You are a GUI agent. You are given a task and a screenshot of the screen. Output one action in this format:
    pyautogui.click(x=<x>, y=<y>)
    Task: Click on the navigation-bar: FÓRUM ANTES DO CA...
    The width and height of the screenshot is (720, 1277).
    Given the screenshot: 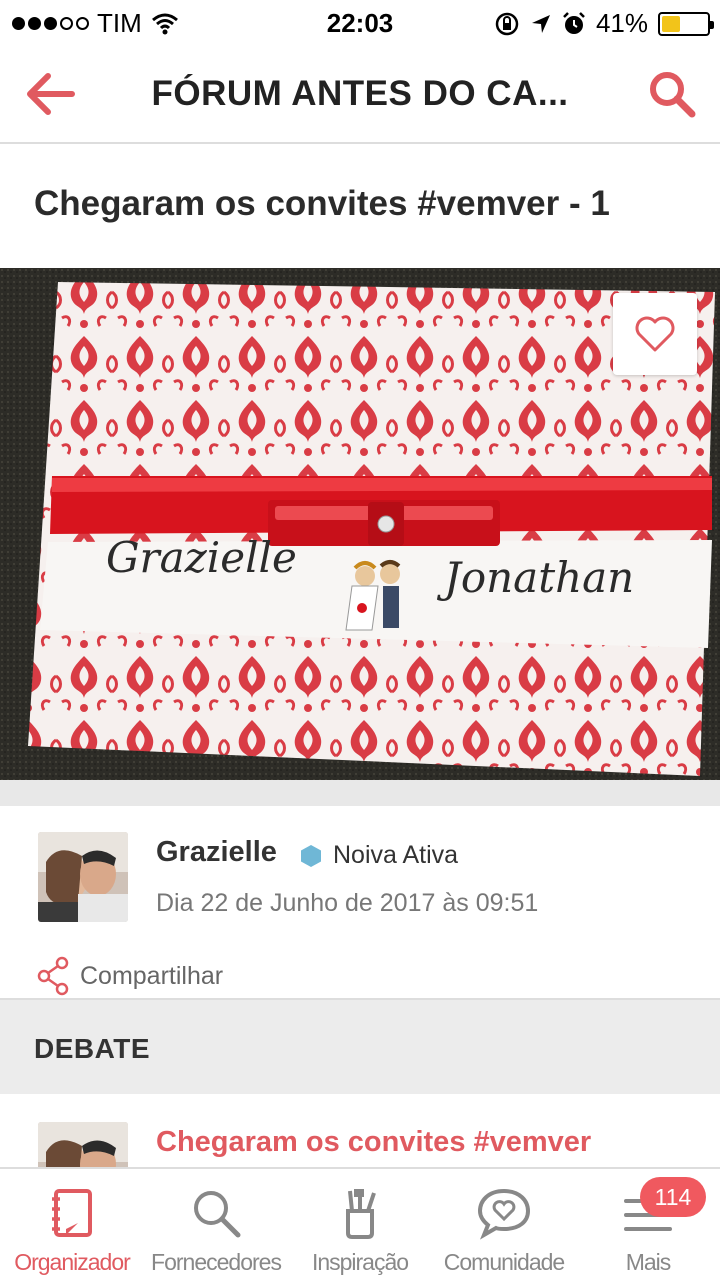 What is the action you would take?
    pyautogui.click(x=360, y=94)
    